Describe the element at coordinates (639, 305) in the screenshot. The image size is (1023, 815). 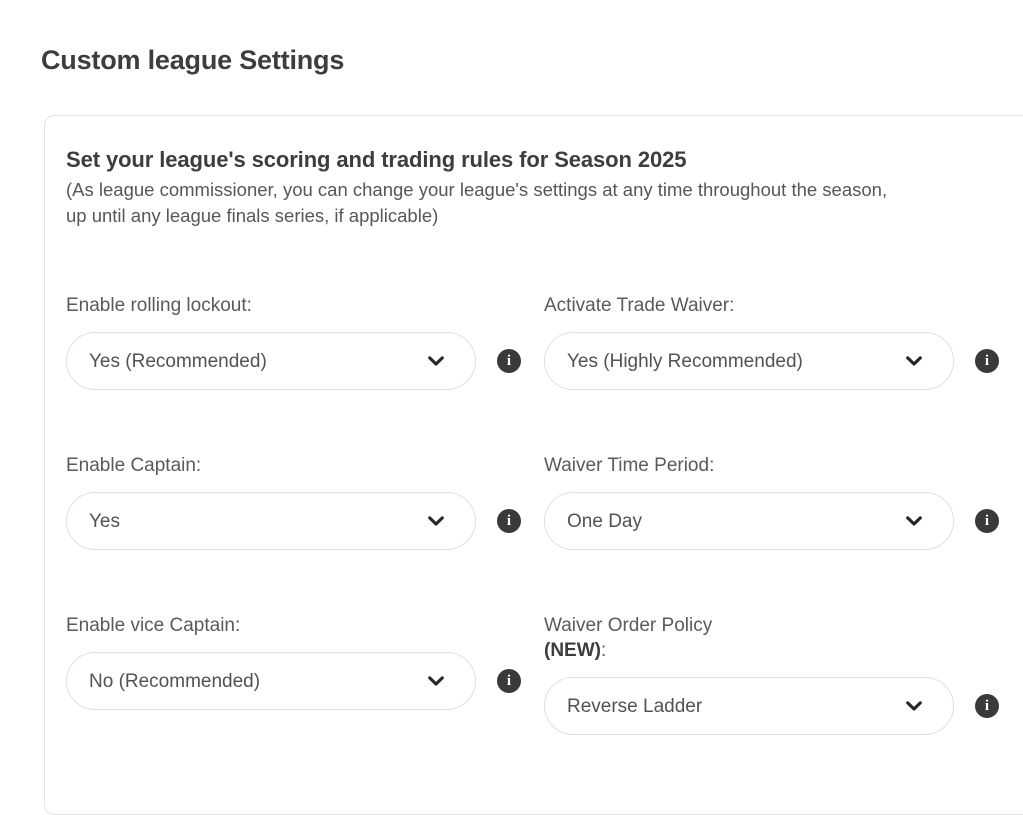
I see `field-label-activate-trade-waiver: Activate Trade Waiver:` at that location.